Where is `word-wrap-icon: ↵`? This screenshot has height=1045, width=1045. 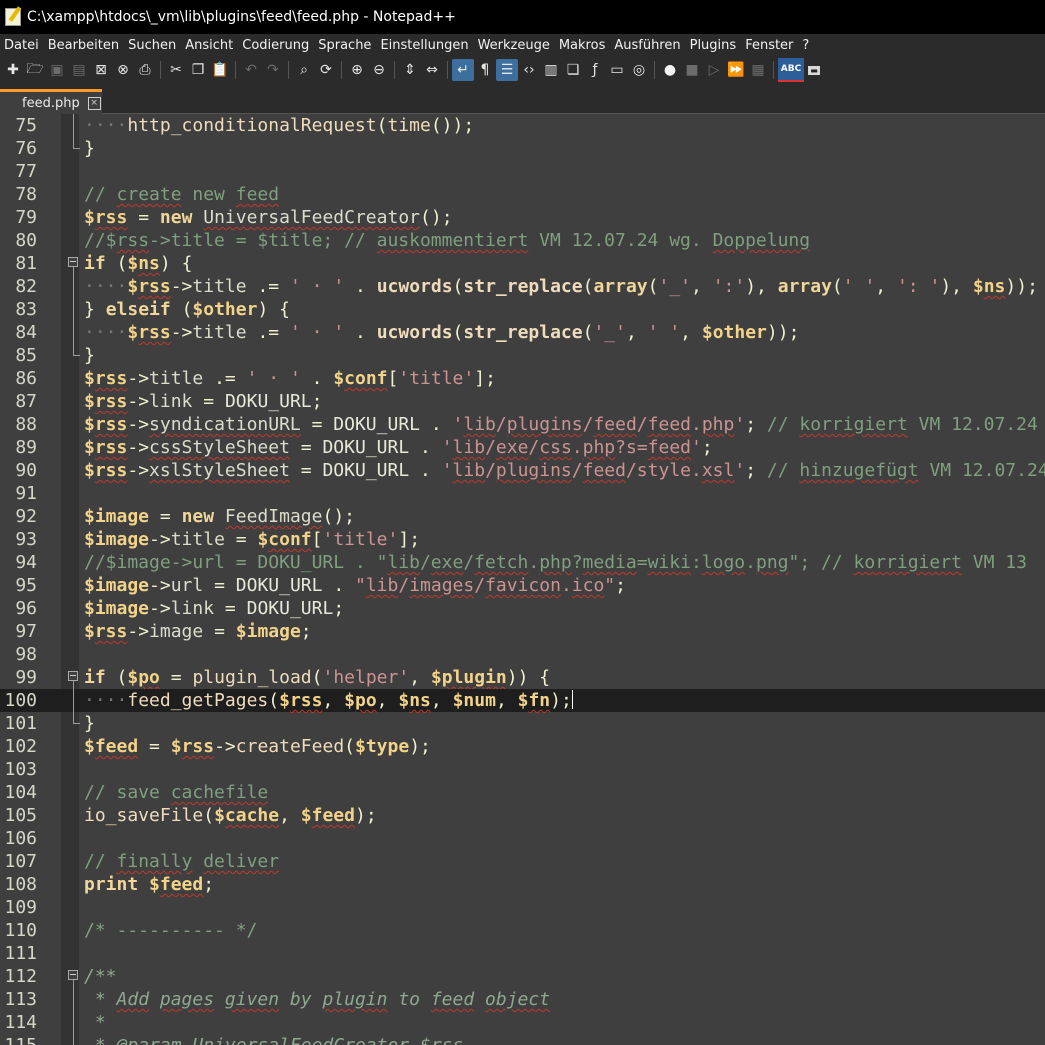
word-wrap-icon: ↵ is located at coordinates (463, 70).